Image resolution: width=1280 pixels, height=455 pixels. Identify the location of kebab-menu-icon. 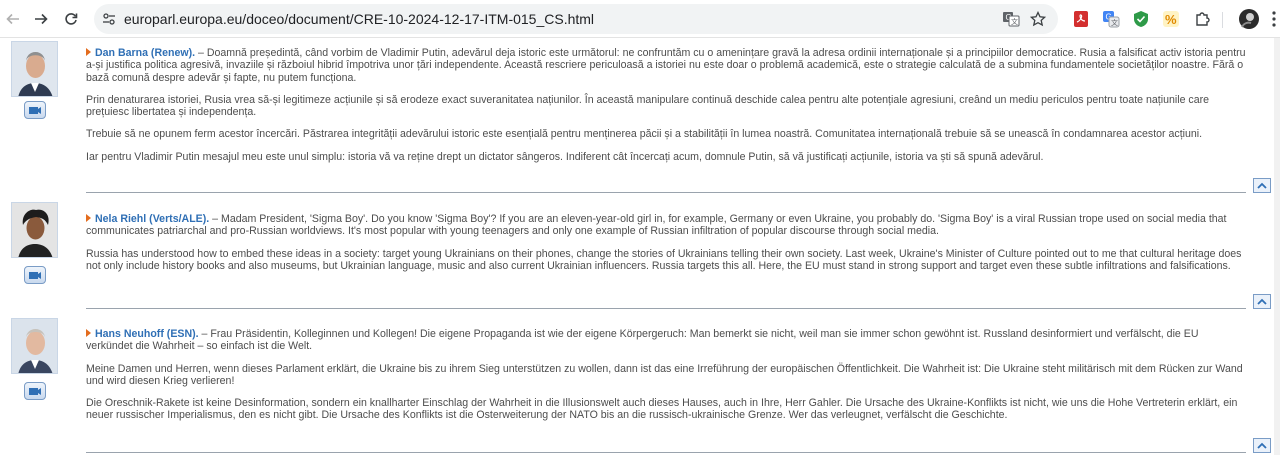
(1274, 19).